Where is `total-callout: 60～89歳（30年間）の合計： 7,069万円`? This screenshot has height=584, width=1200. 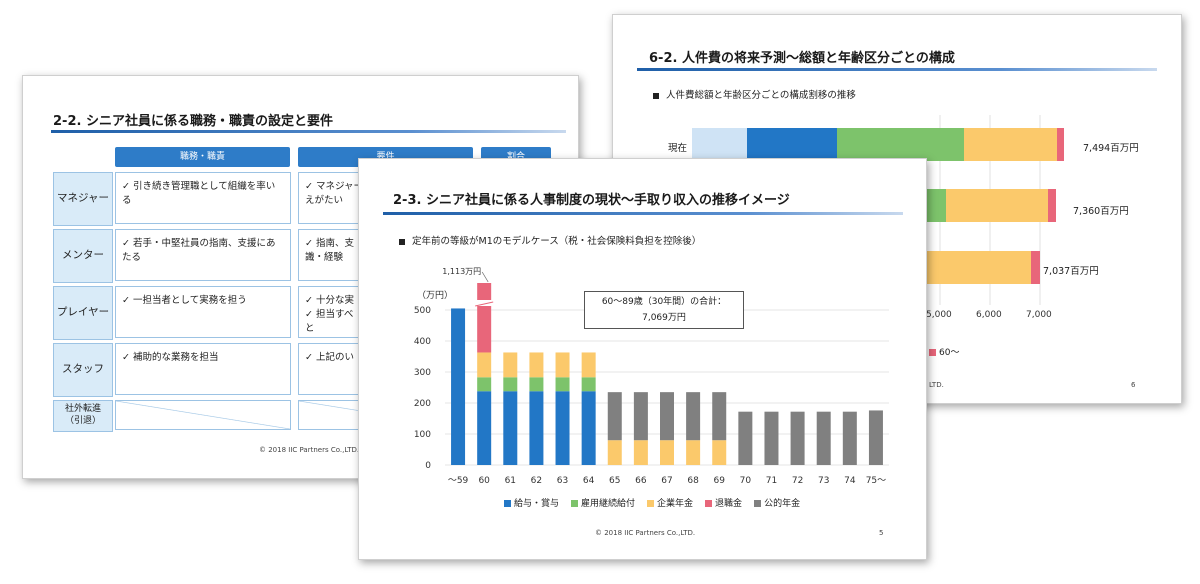 total-callout: 60～89歳（30年間）の合計： 7,069万円 is located at coordinates (664, 310).